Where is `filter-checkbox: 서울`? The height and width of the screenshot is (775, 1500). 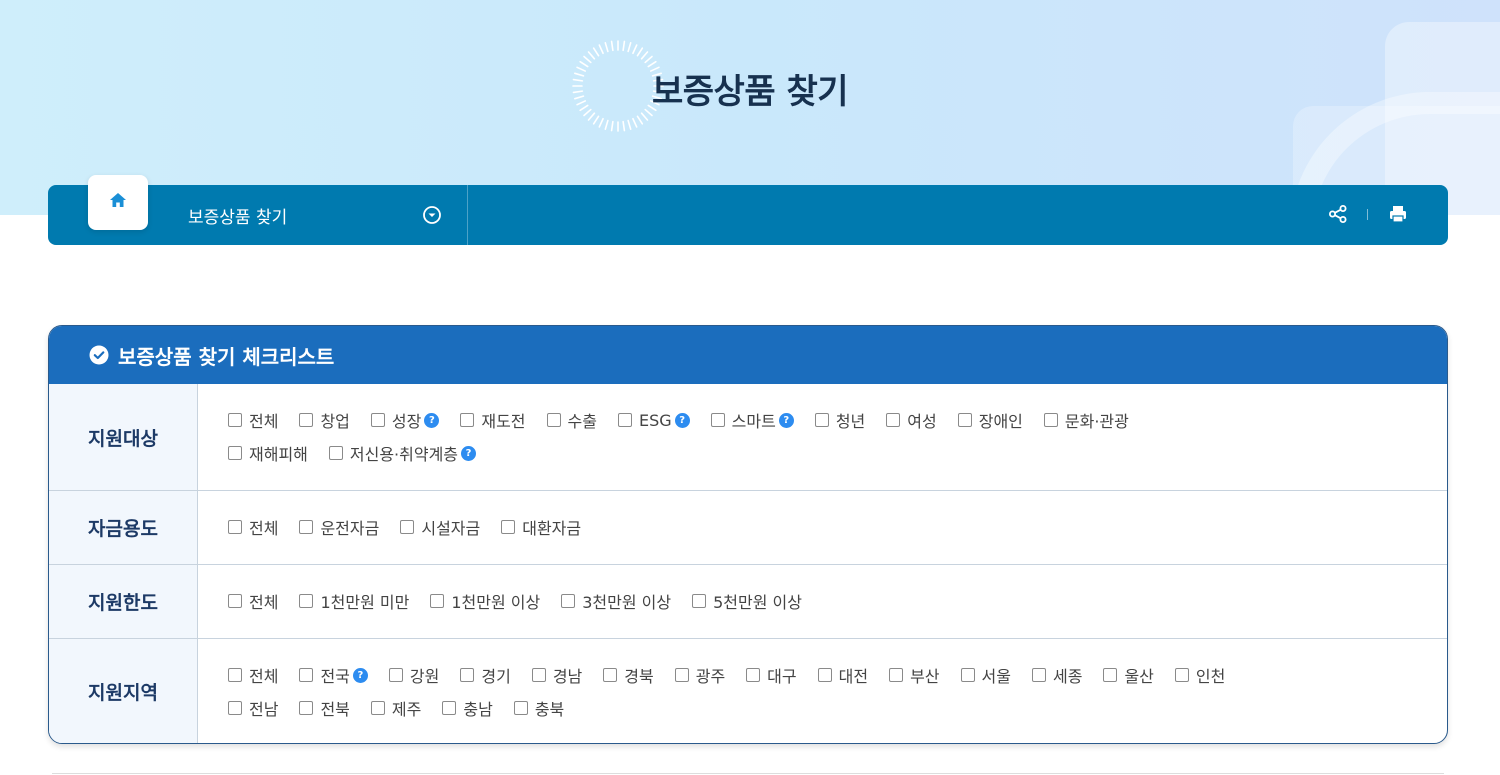
filter-checkbox: 서울 is located at coordinates (985, 675).